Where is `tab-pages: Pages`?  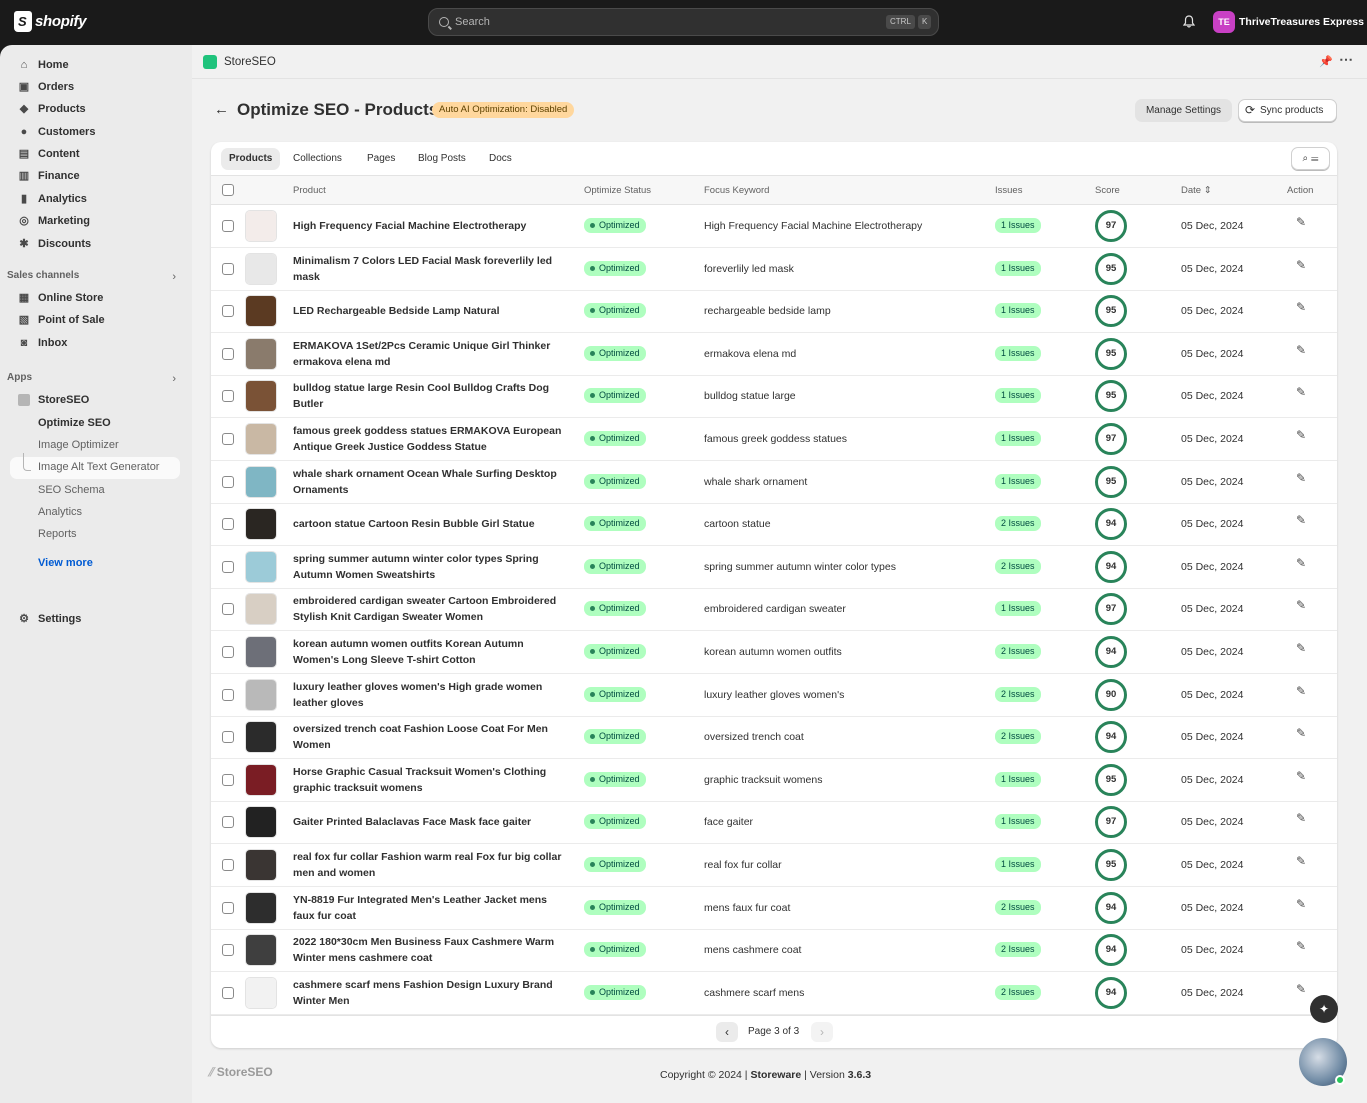
tab-pages: Pages is located at coordinates (381, 159).